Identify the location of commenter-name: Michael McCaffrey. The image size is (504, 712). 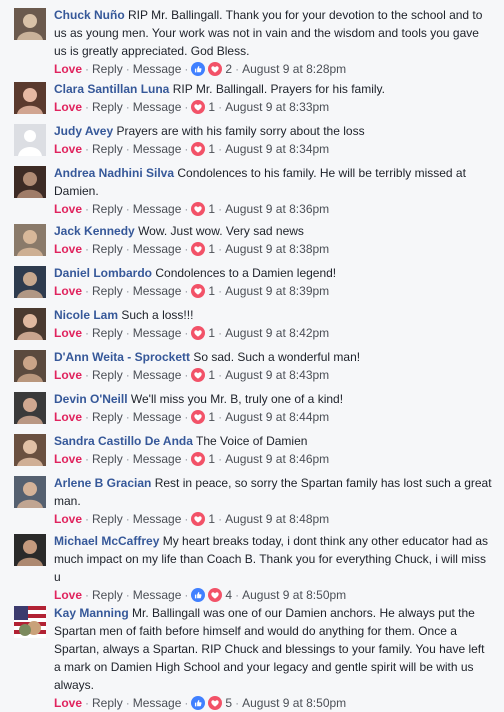
(106, 541).